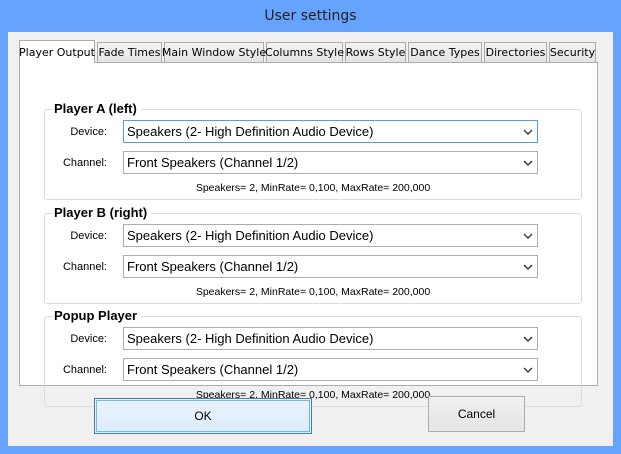  I want to click on tab-directories: Directories, so click(515, 52).